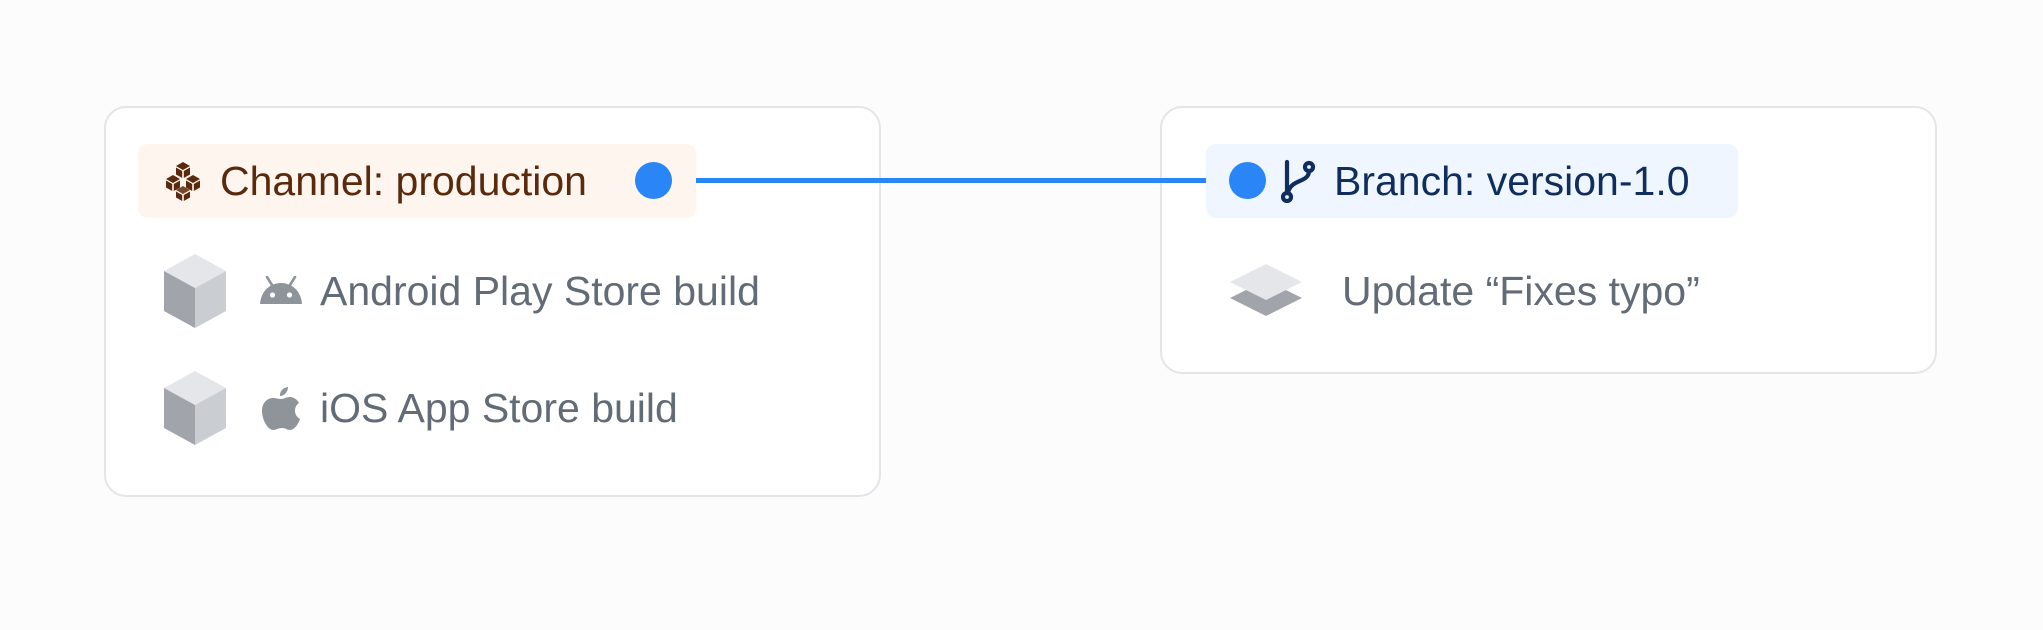 The width and height of the screenshot is (2043, 630). I want to click on build-row-android: Android Play Store build, so click(461, 291).